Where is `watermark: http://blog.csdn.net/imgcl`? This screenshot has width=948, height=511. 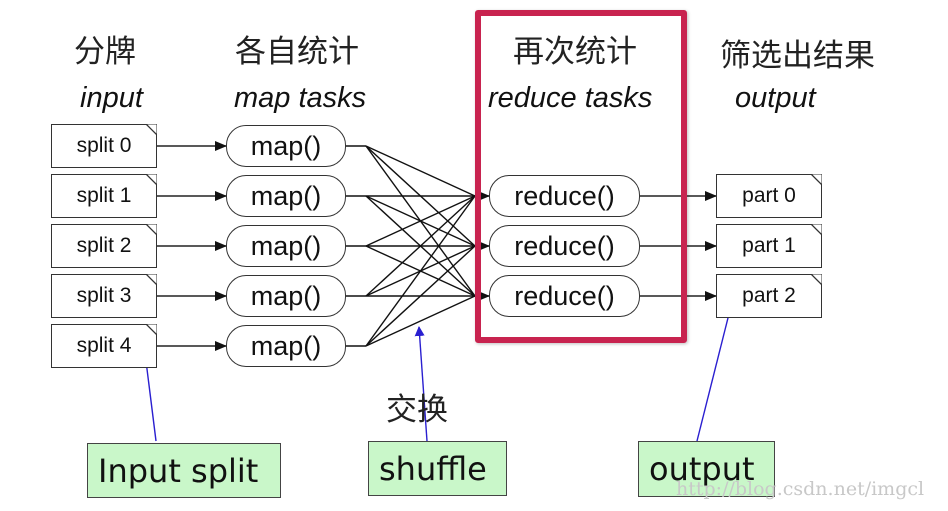
watermark: http://blog.csdn.net/imgcl is located at coordinates (800, 489).